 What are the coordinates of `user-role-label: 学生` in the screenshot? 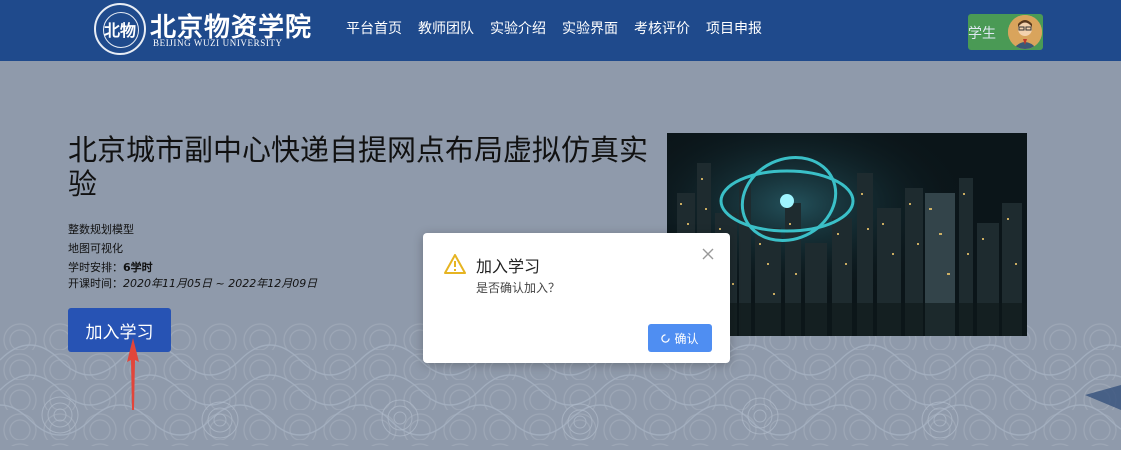 It's located at (982, 34).